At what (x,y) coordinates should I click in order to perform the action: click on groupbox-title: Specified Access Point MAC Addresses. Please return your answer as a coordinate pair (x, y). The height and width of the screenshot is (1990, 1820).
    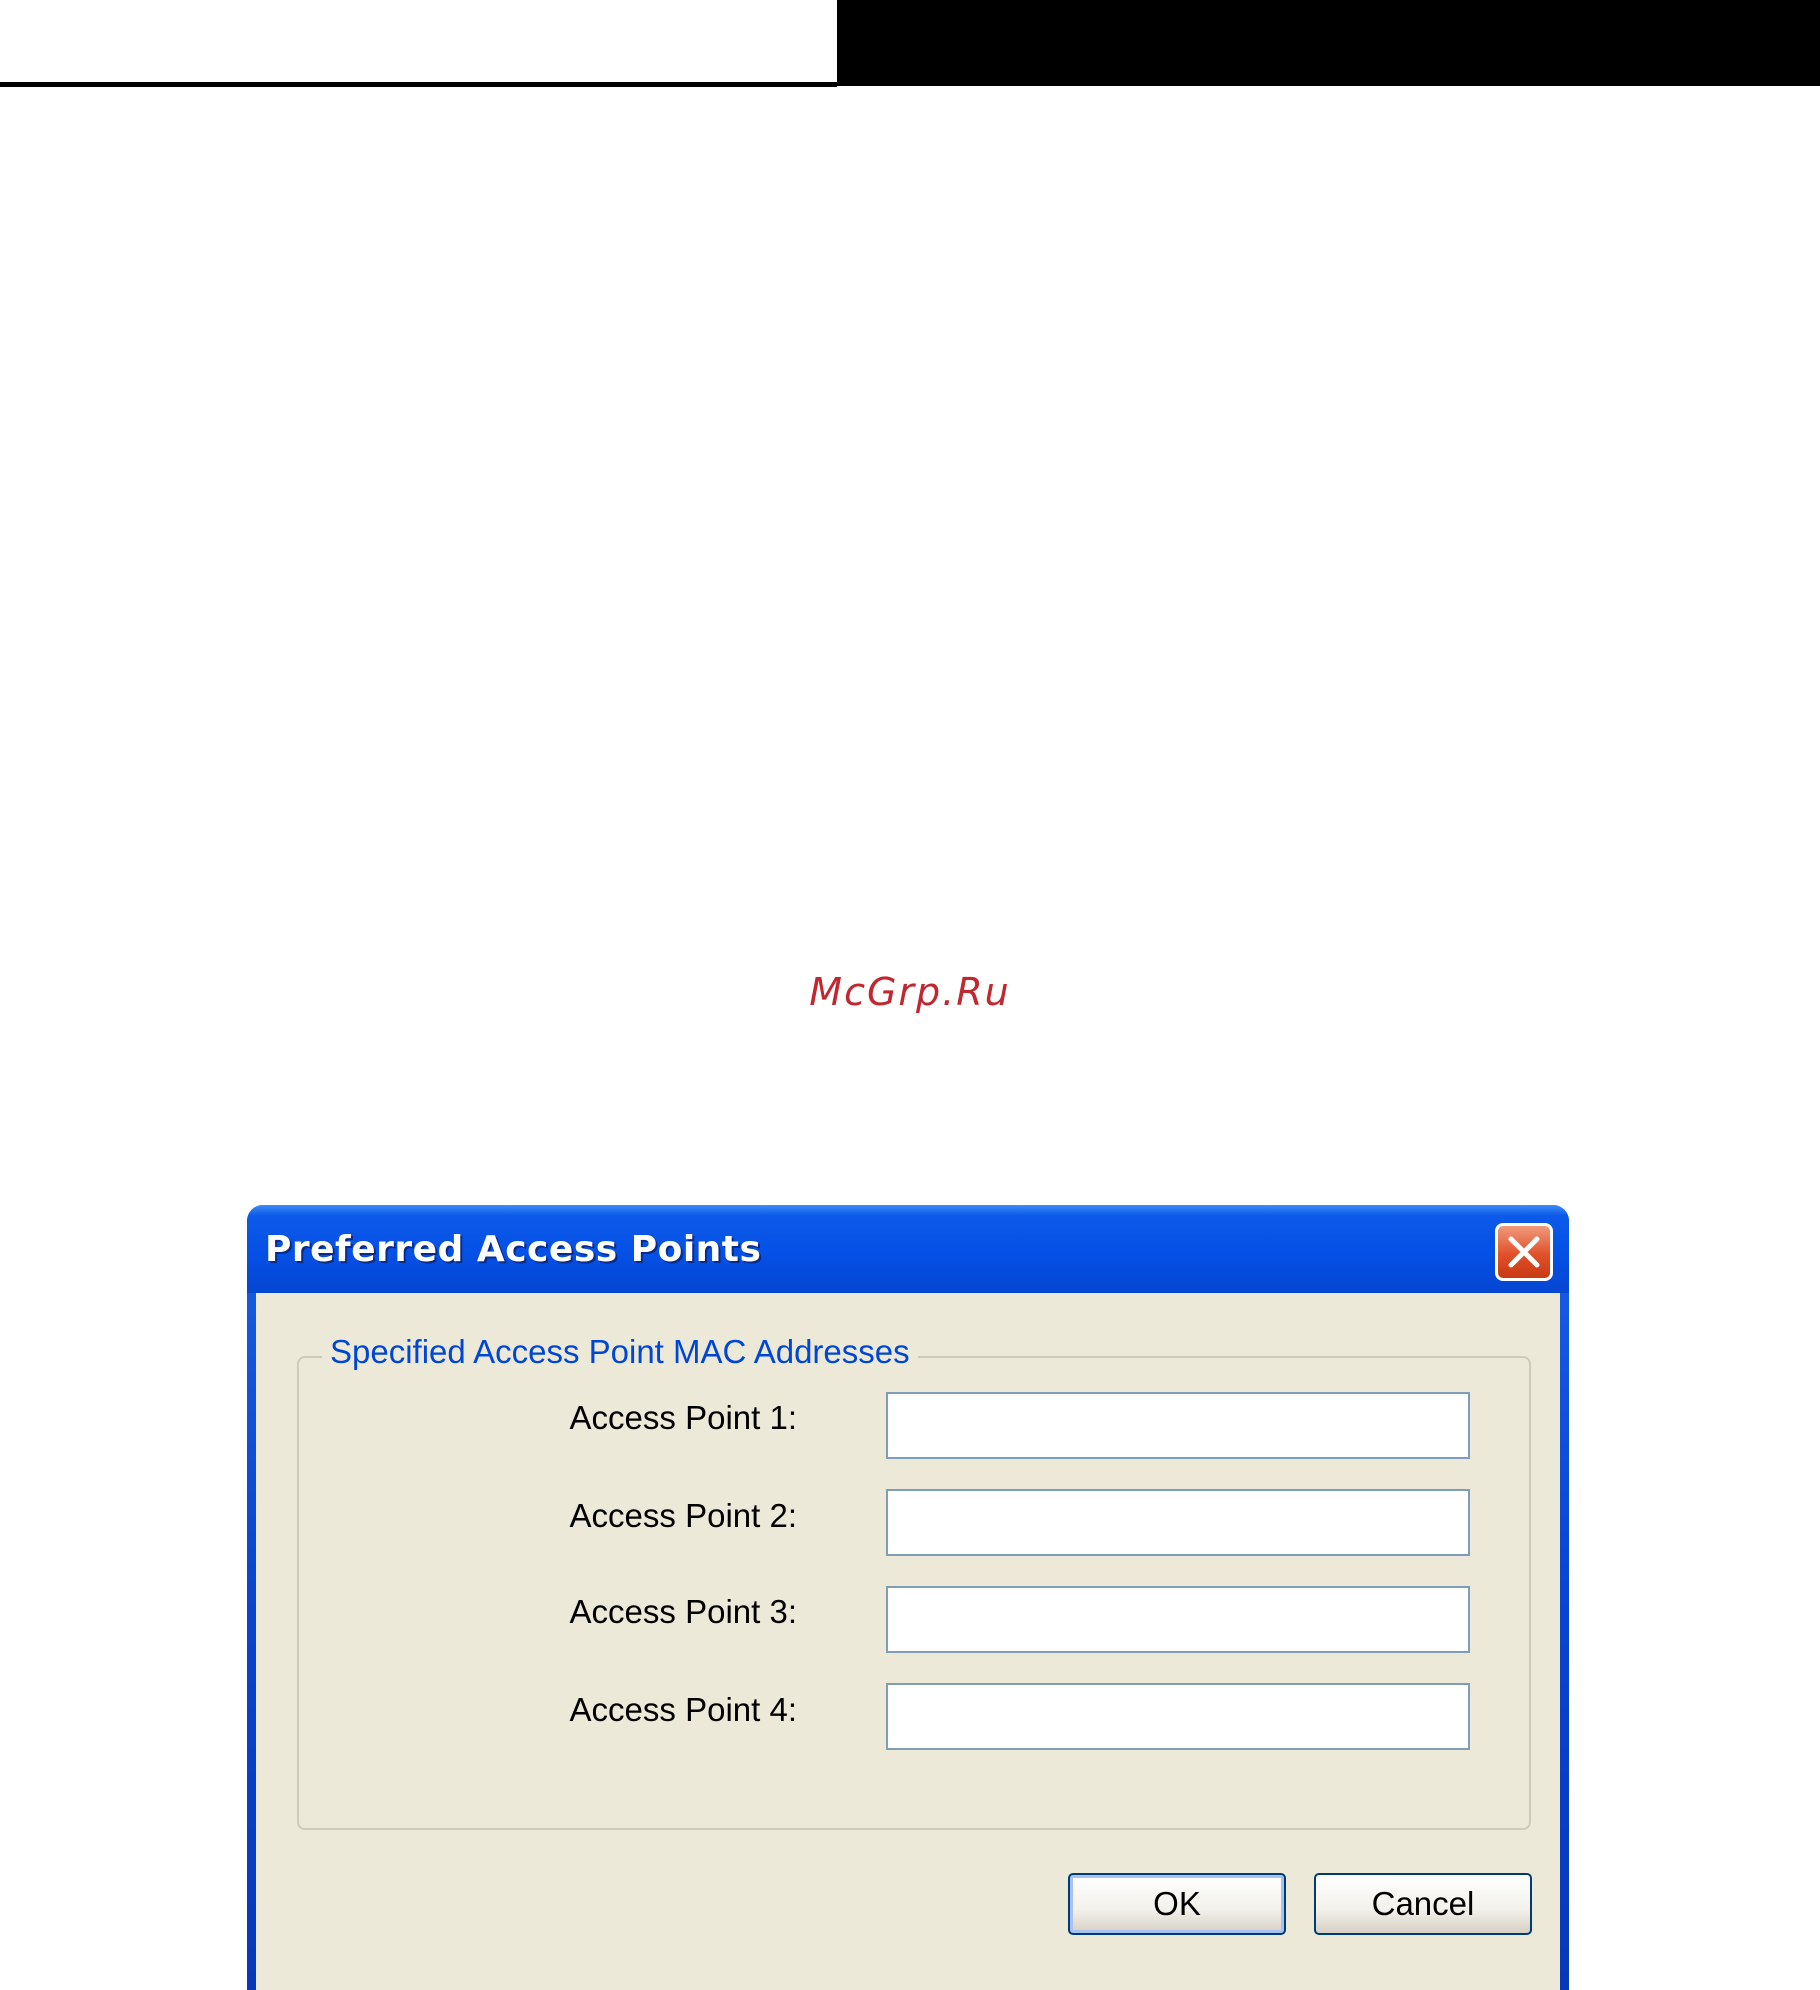
    Looking at the image, I should click on (620, 1352).